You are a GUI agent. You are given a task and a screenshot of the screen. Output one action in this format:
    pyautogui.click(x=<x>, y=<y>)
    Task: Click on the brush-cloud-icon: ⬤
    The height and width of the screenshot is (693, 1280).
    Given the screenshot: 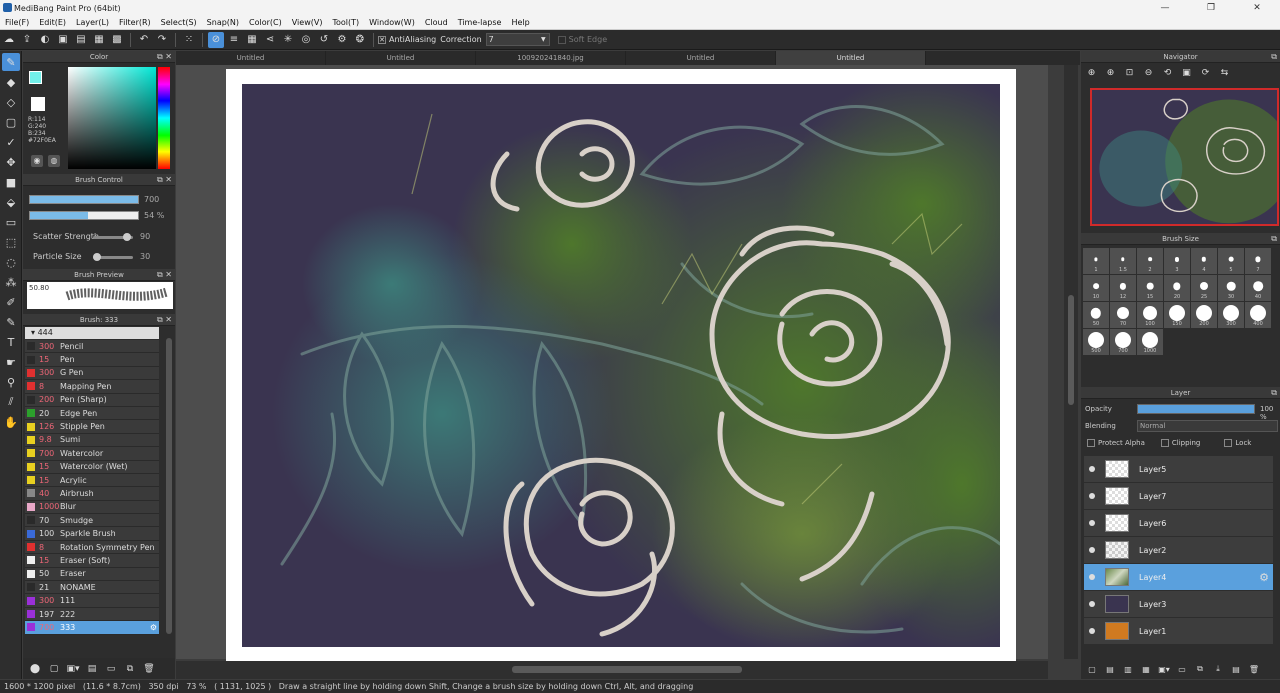 What is the action you would take?
    pyautogui.click(x=35, y=669)
    